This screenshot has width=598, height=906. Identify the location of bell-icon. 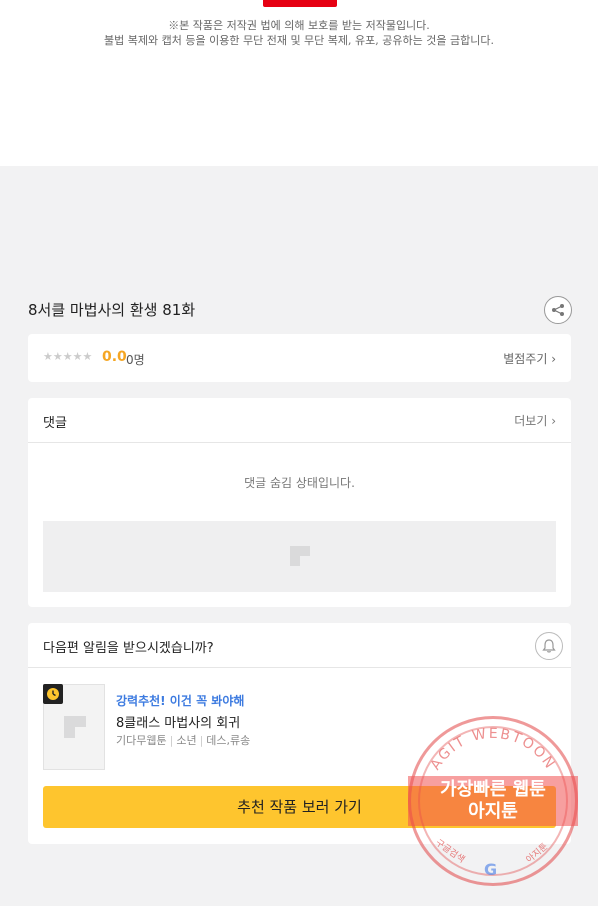
(549, 646).